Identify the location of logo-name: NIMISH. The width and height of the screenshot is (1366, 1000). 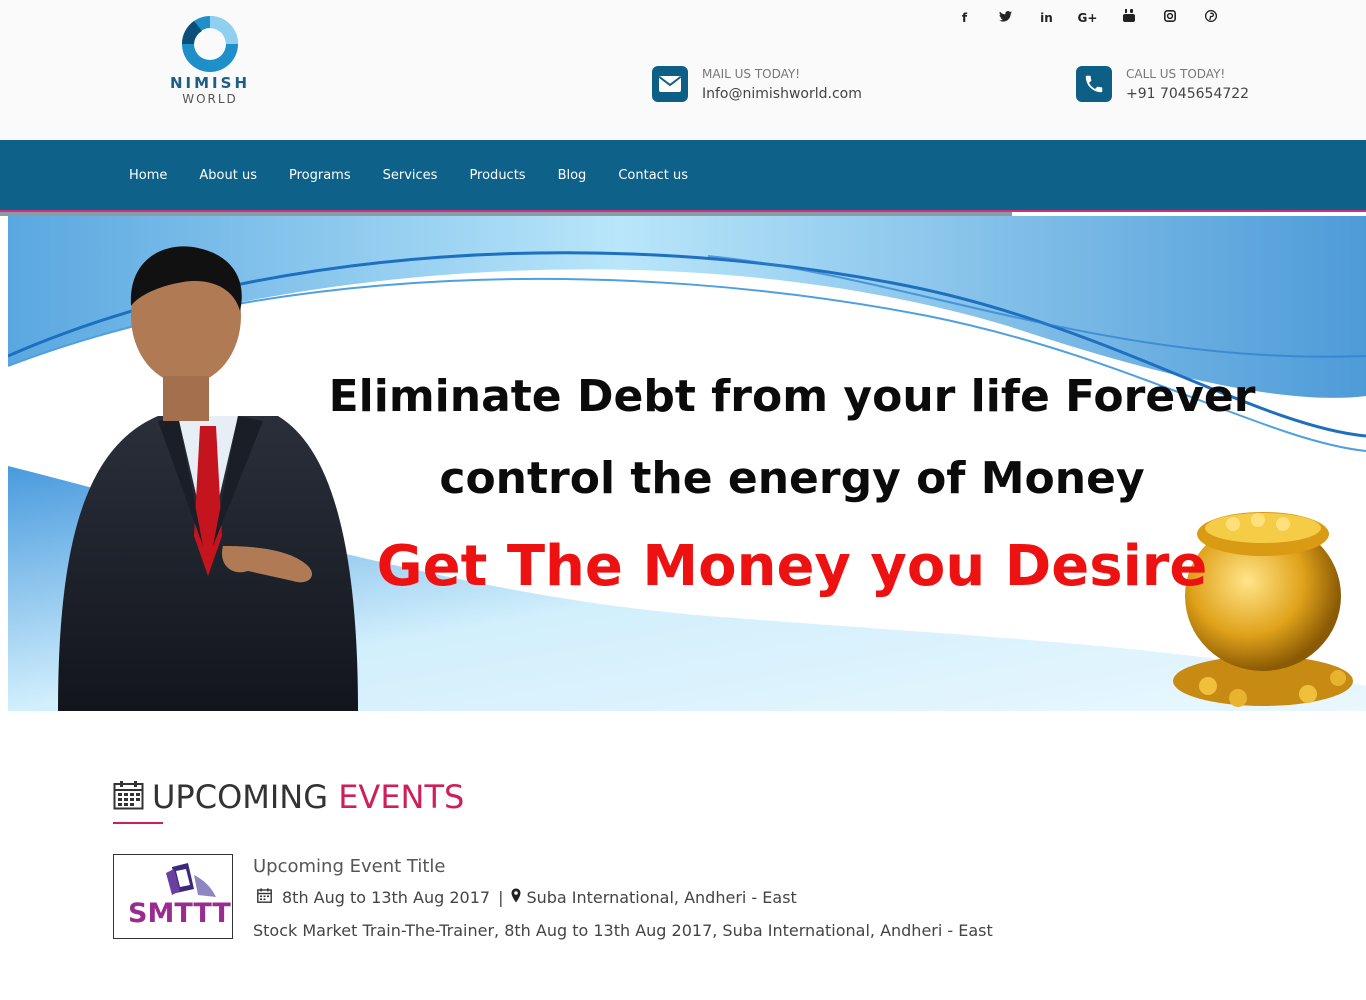
(210, 83).